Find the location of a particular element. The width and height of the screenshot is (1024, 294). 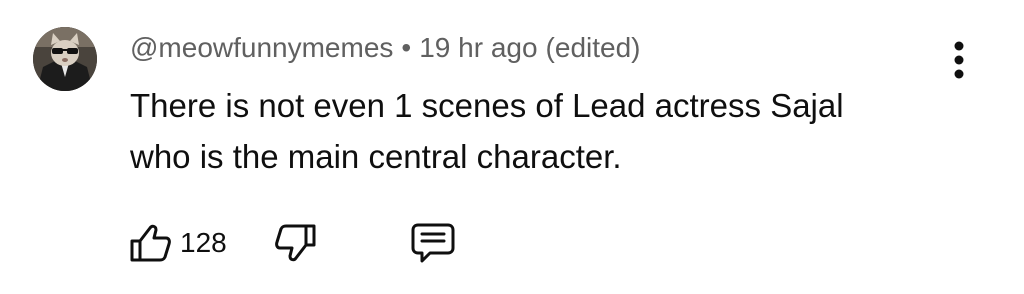

dislike-button is located at coordinates (296, 243).